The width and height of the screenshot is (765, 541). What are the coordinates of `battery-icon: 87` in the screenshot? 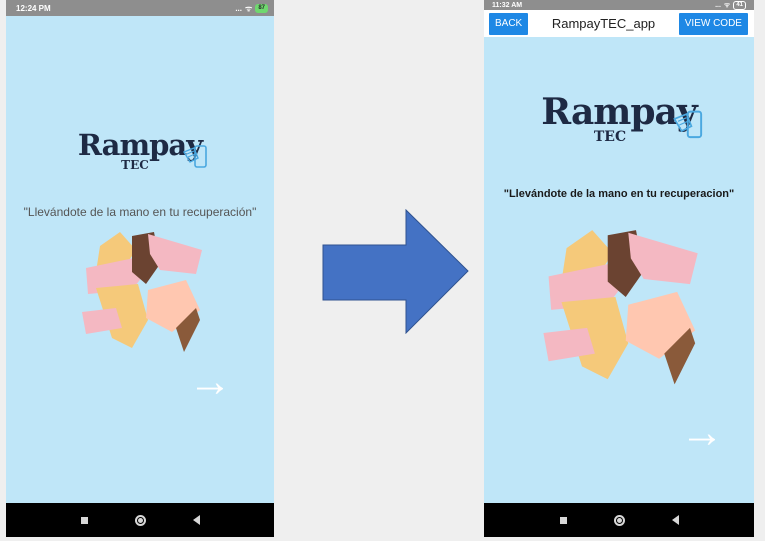 It's located at (261, 8).